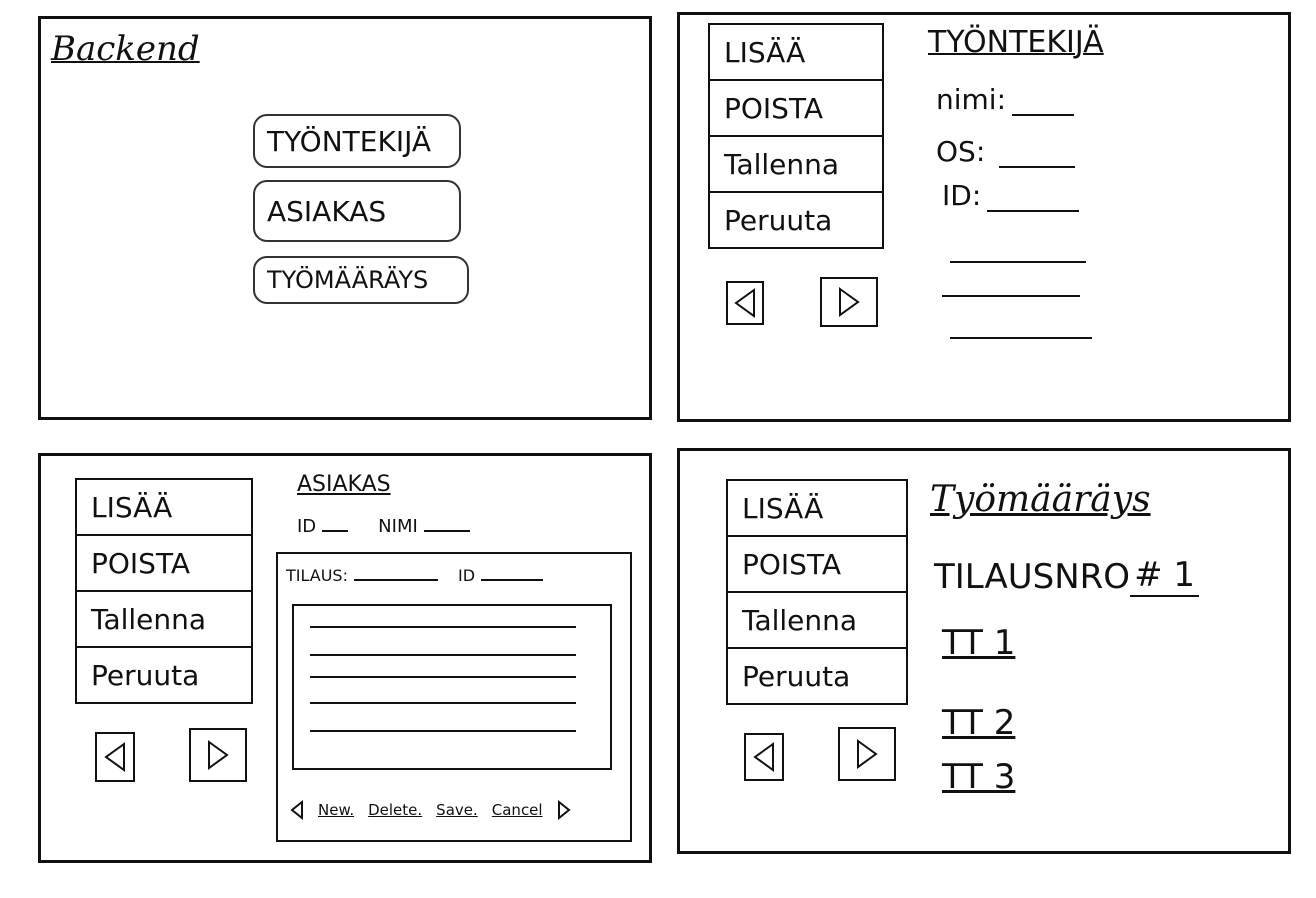 This screenshot has height=898, width=1316. Describe the element at coordinates (1032, 577) in the screenshot. I see `order-number-label: TILAUSNRO` at that location.